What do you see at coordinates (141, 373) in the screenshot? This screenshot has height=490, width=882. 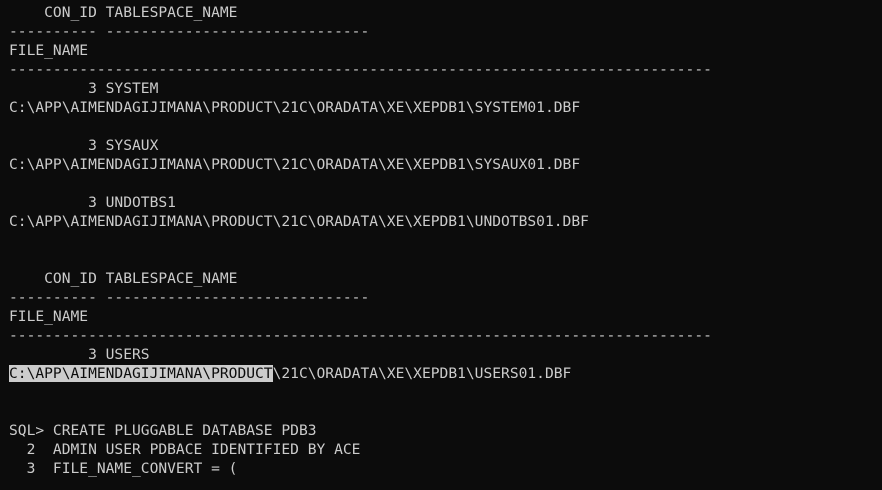 I see `text-selection: C:\APP\AIMENDAGIJIMANA\PRODUCT` at bounding box center [141, 373].